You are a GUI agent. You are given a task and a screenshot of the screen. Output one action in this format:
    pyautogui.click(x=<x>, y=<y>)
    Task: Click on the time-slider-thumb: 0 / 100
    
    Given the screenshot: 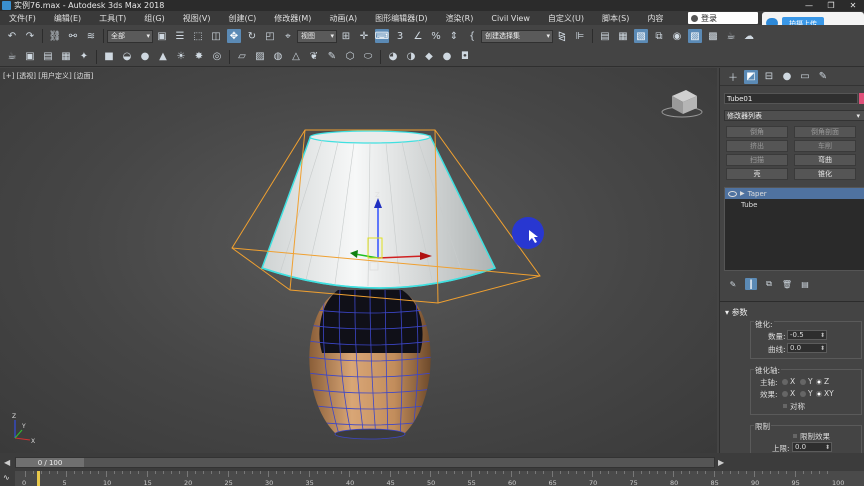 What is the action you would take?
    pyautogui.click(x=50, y=462)
    